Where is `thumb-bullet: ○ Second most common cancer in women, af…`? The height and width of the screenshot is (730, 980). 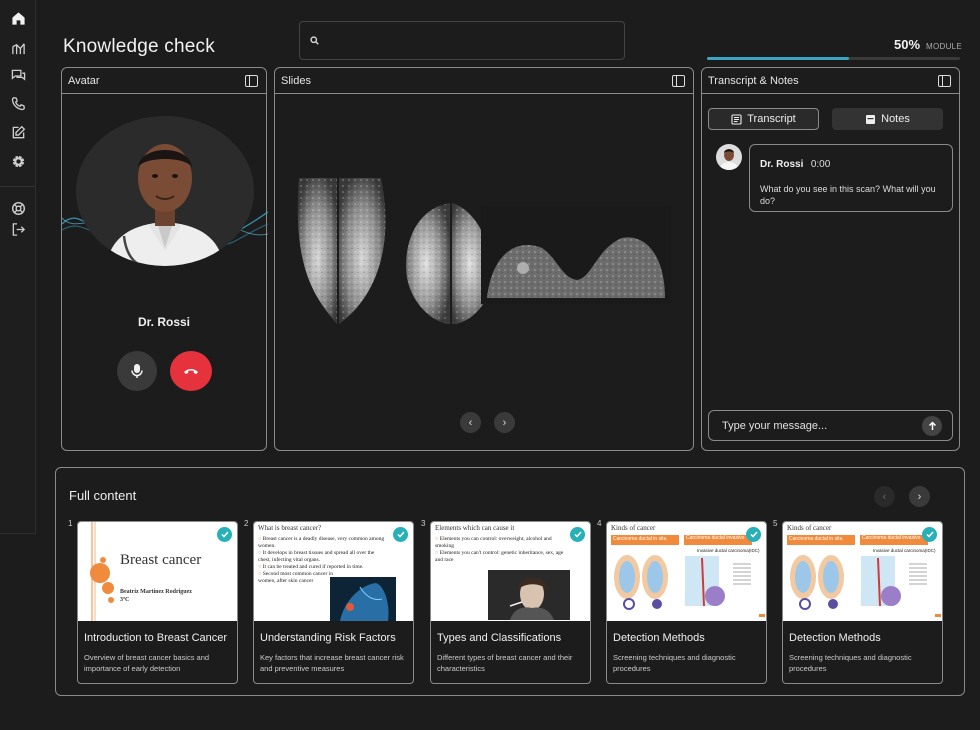
thumb-bullet: ○ Second most common cancer in women, af… is located at coordinates (295, 577).